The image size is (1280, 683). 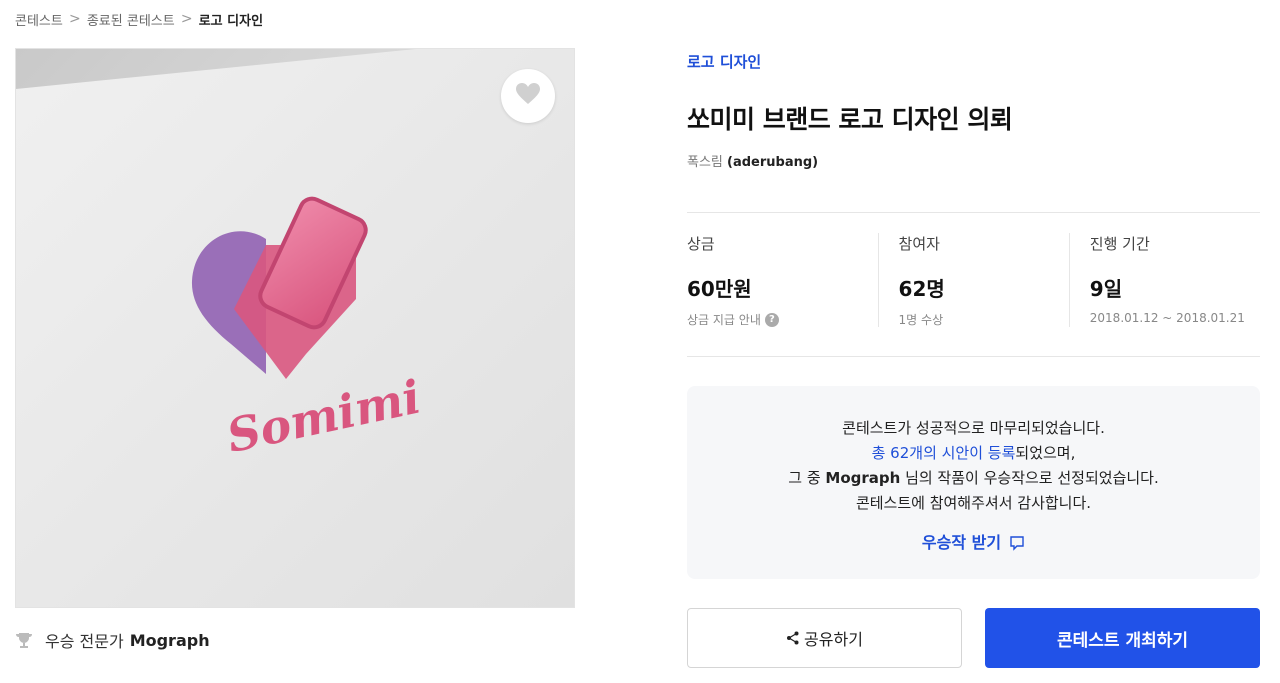 I want to click on notice-line-4: 콘테스트에 참여해주셔서 감사합니다., so click(x=973, y=503).